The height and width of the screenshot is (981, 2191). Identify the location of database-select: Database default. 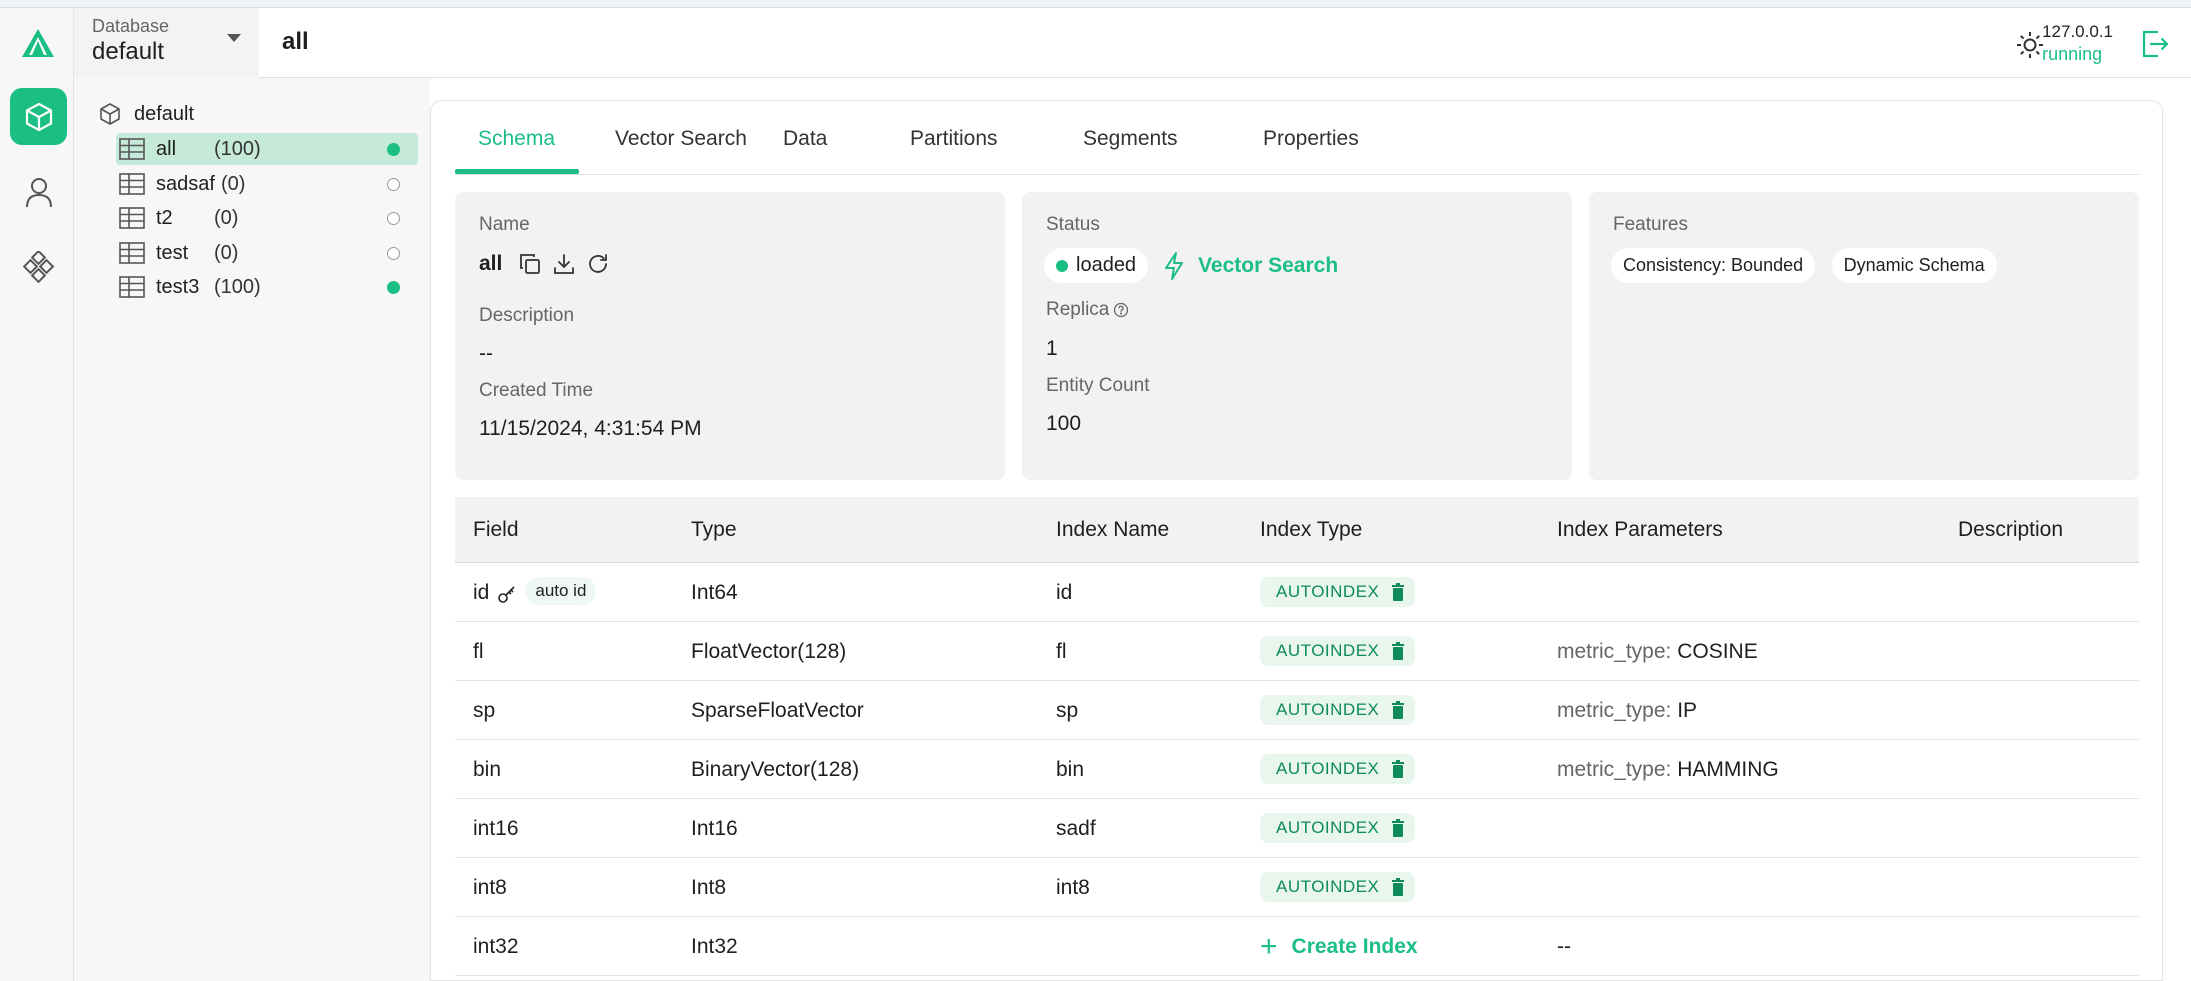
(166, 43).